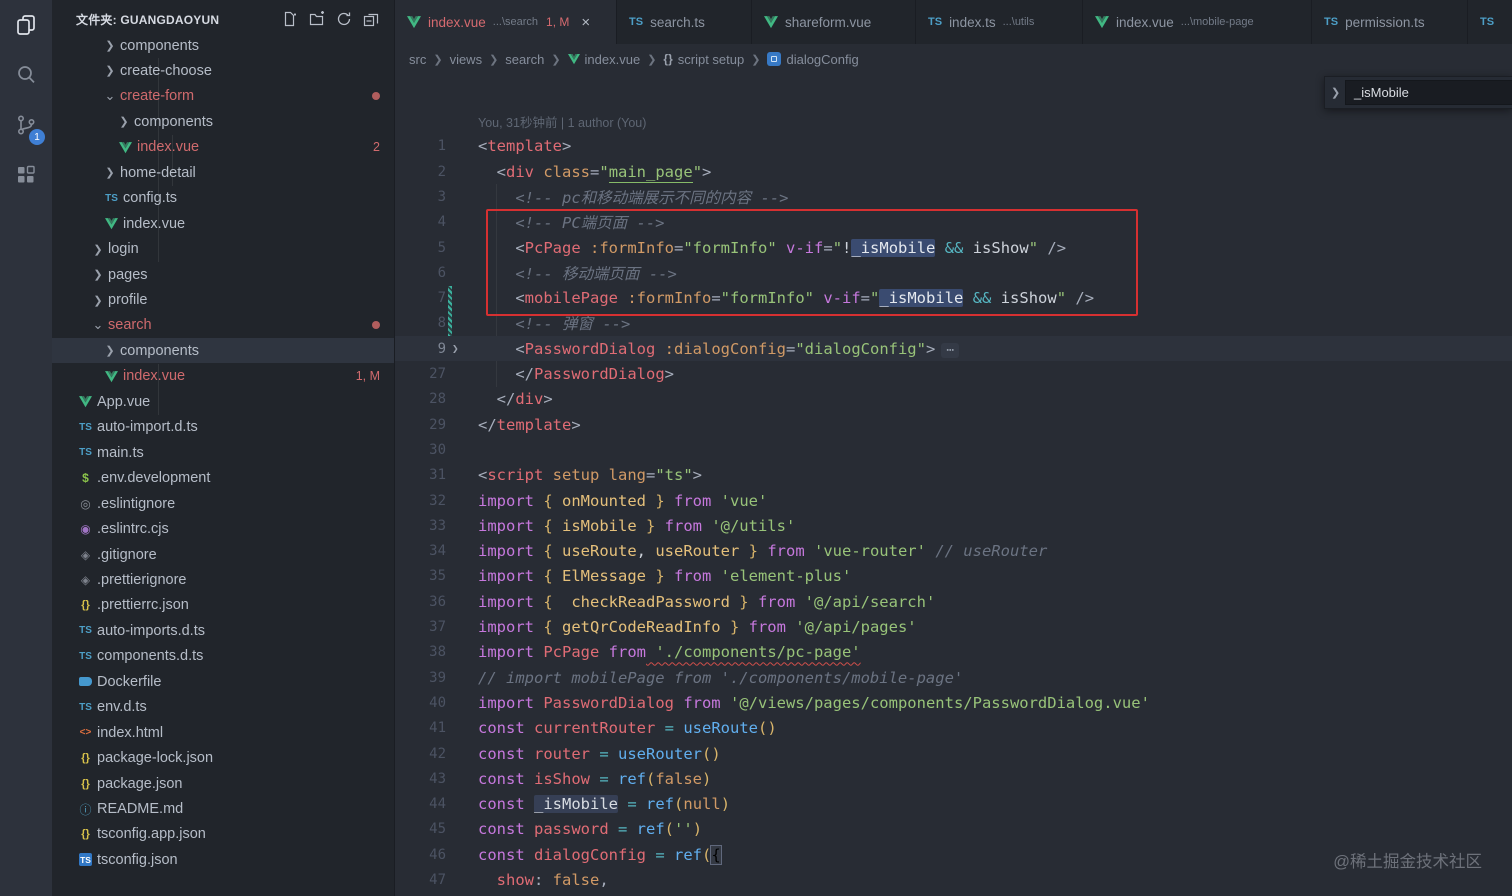 The width and height of the screenshot is (1512, 896). Describe the element at coordinates (223, 579) in the screenshot. I see `tree-item-.prettierignore: ◈ .prettierignore` at that location.